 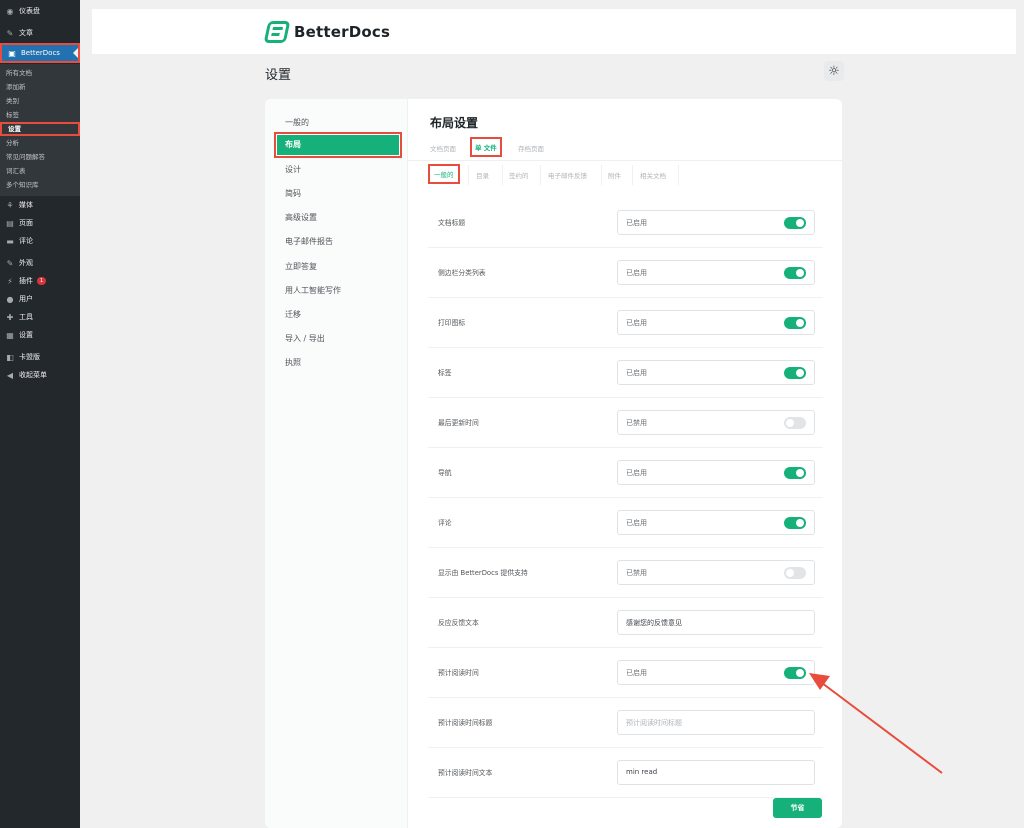 I want to click on setting-row: 显示由 BetterDocs 提供支持 已禁用, so click(x=625, y=573).